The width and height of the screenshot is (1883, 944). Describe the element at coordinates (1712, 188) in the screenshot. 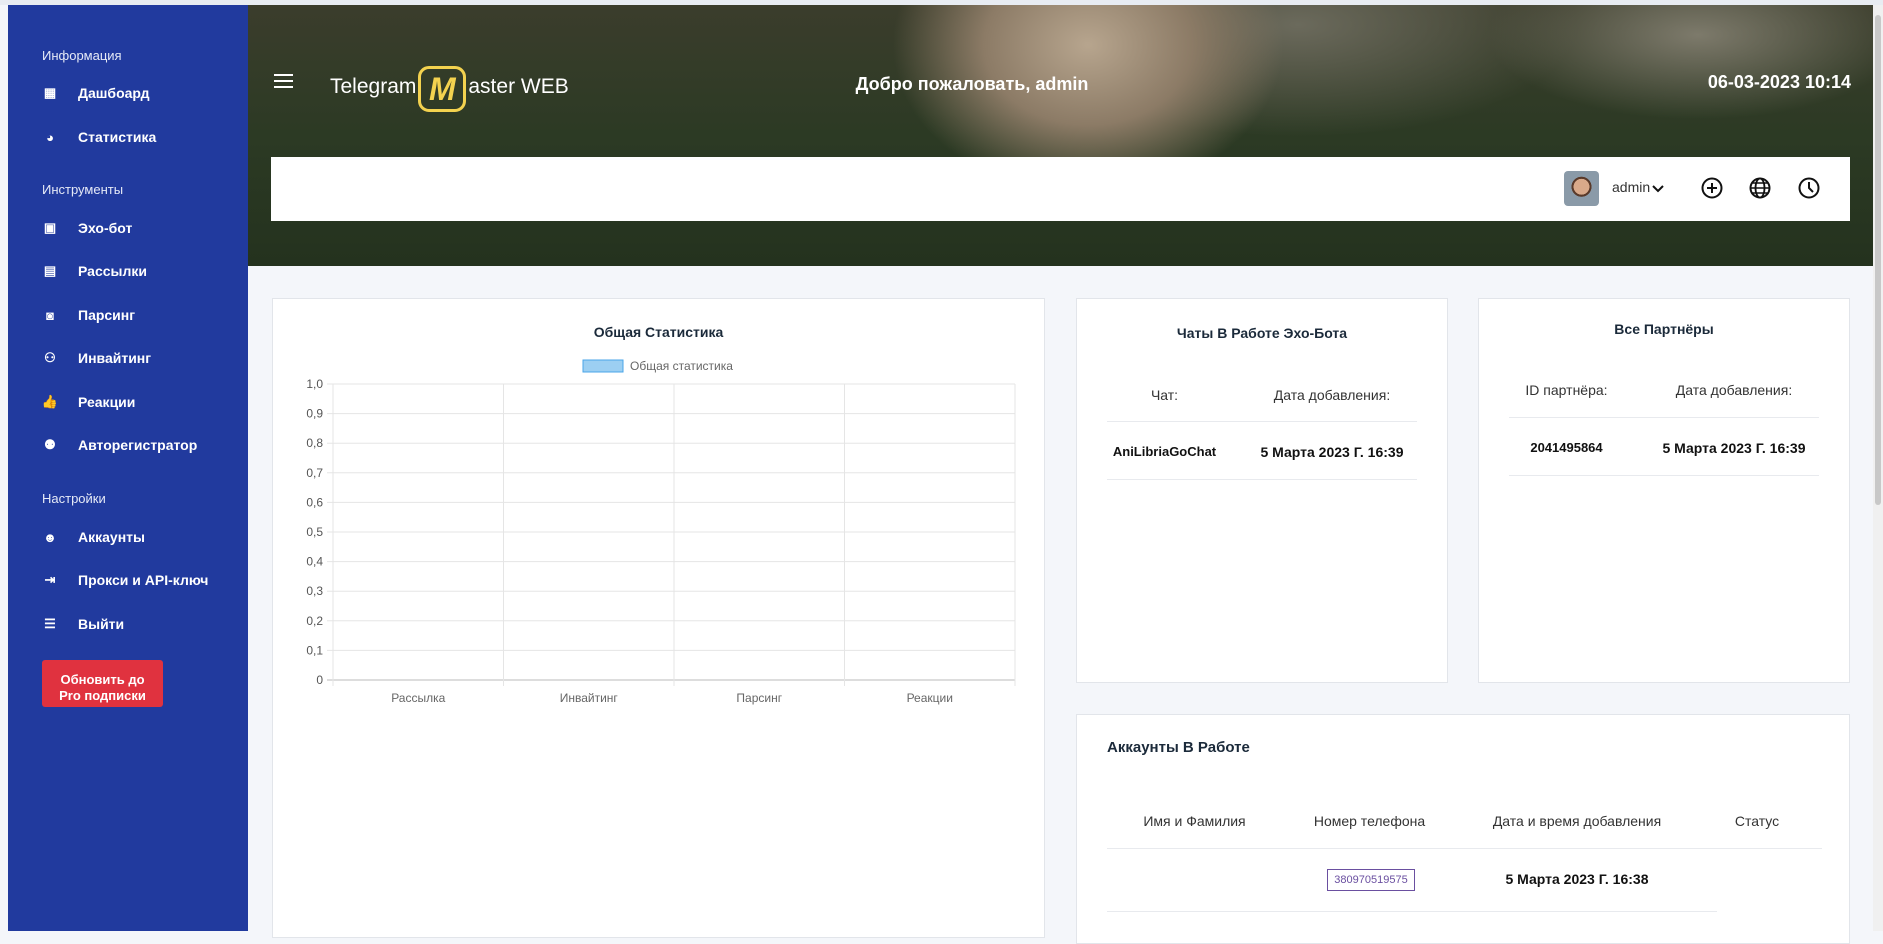

I see `add-icon` at that location.